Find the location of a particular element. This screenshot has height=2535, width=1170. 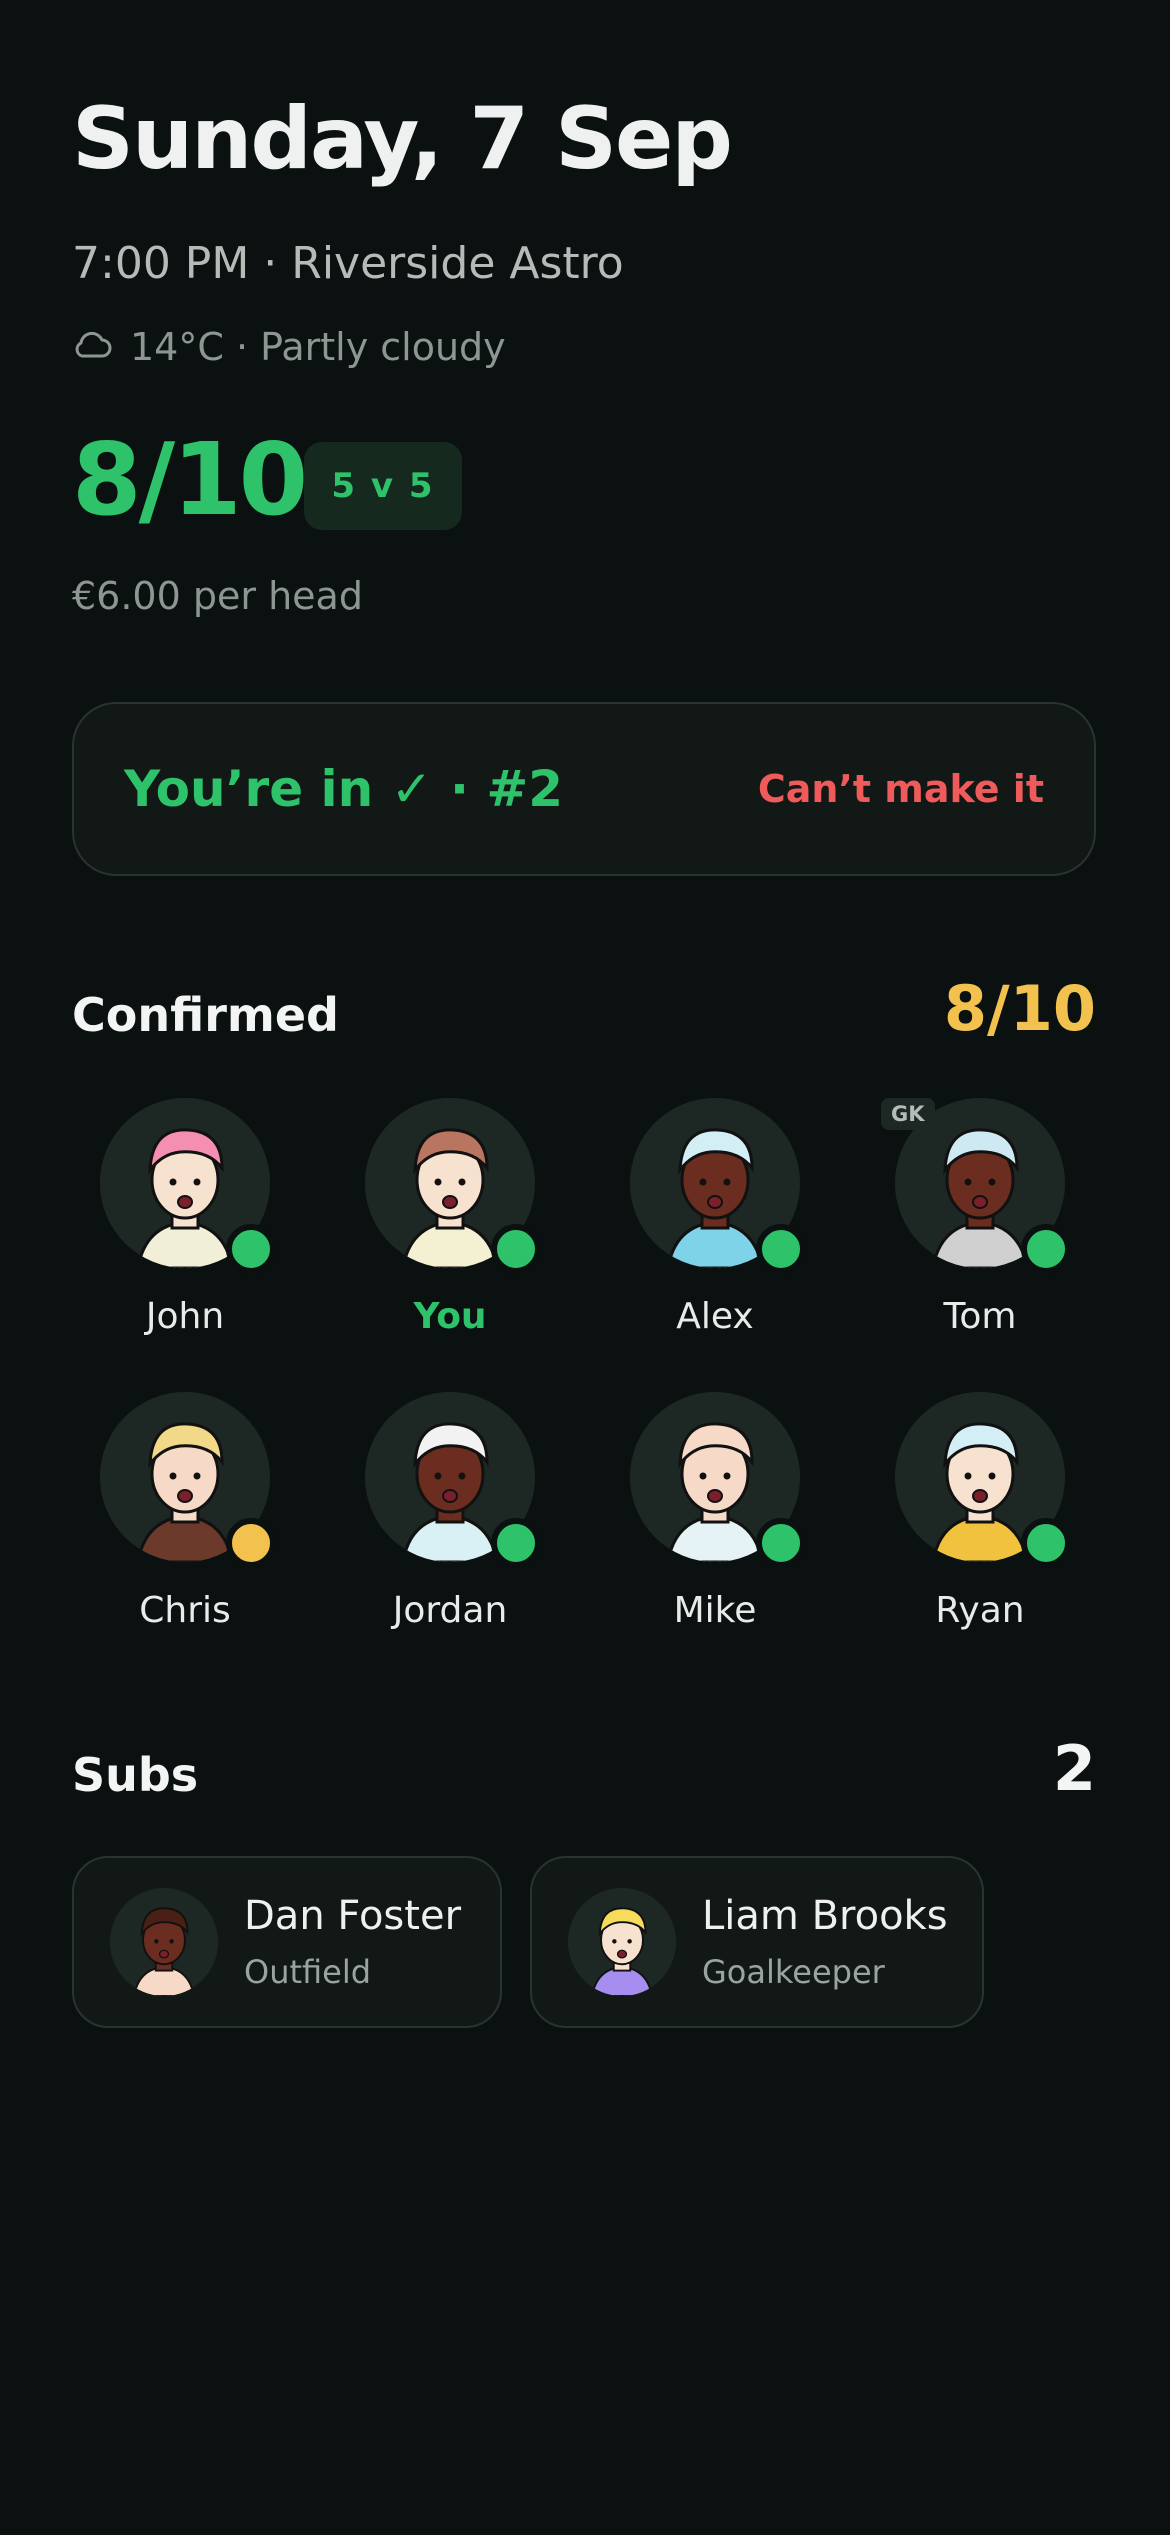

player-name: Jordan is located at coordinates (450, 1610).